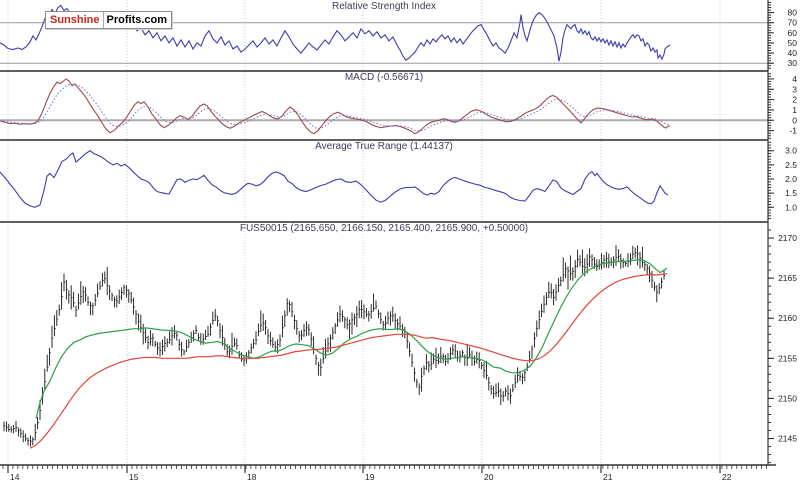  What do you see at coordinates (791, 193) in the screenshot?
I see `svg-text: 1.5` at bounding box center [791, 193].